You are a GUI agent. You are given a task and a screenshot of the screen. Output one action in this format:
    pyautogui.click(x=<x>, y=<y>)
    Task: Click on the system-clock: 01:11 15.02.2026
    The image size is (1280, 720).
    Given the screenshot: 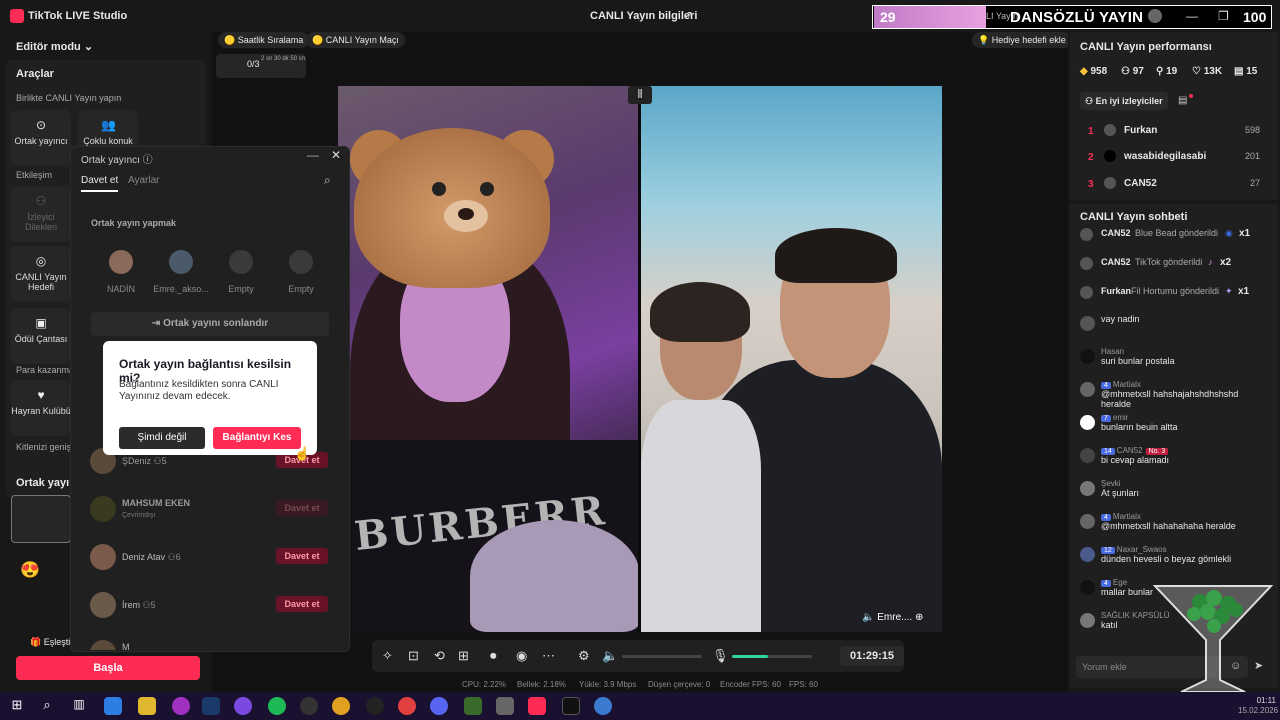 What is the action you would take?
    pyautogui.click(x=1258, y=706)
    